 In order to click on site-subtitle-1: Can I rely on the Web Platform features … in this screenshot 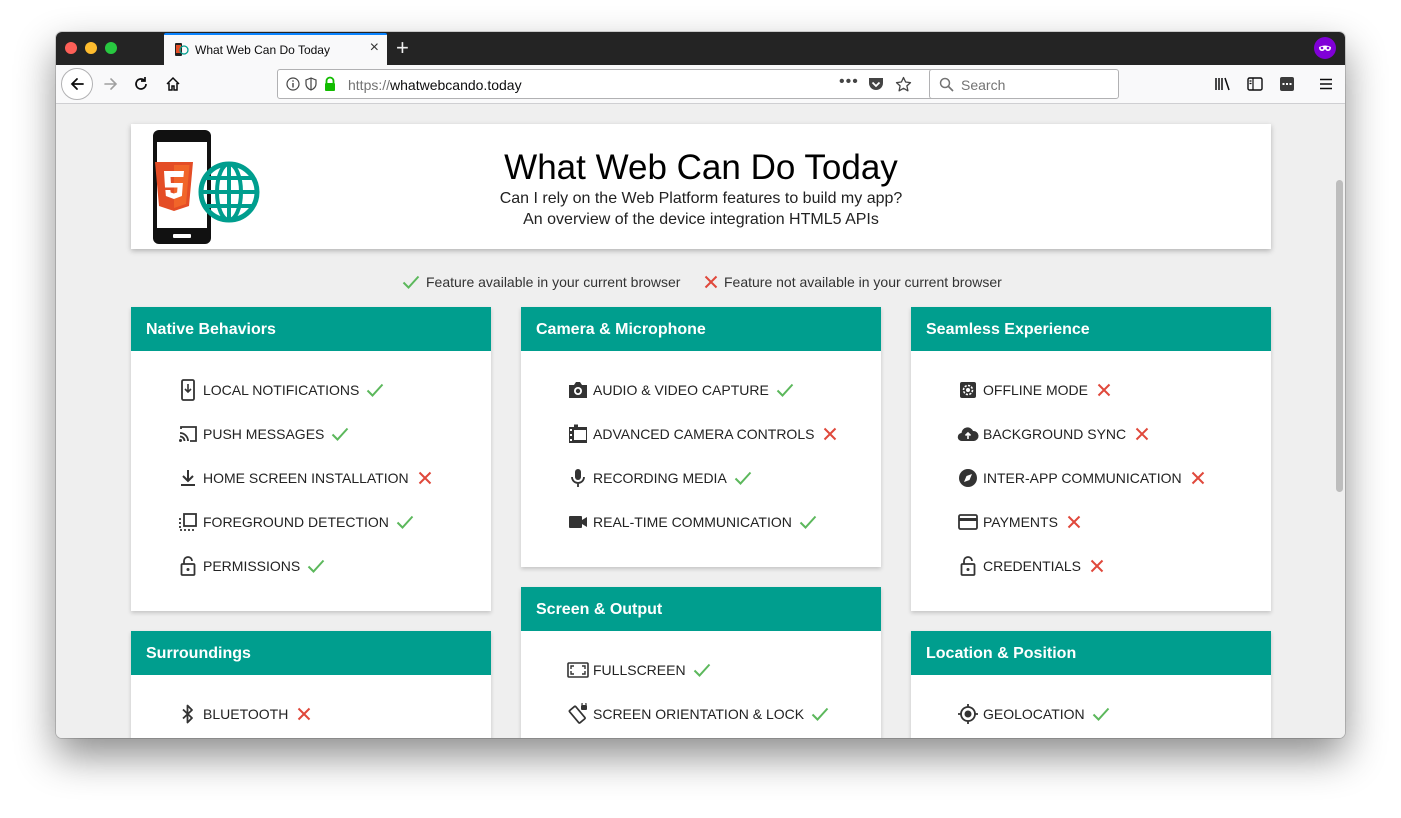, I will do `click(701, 198)`.